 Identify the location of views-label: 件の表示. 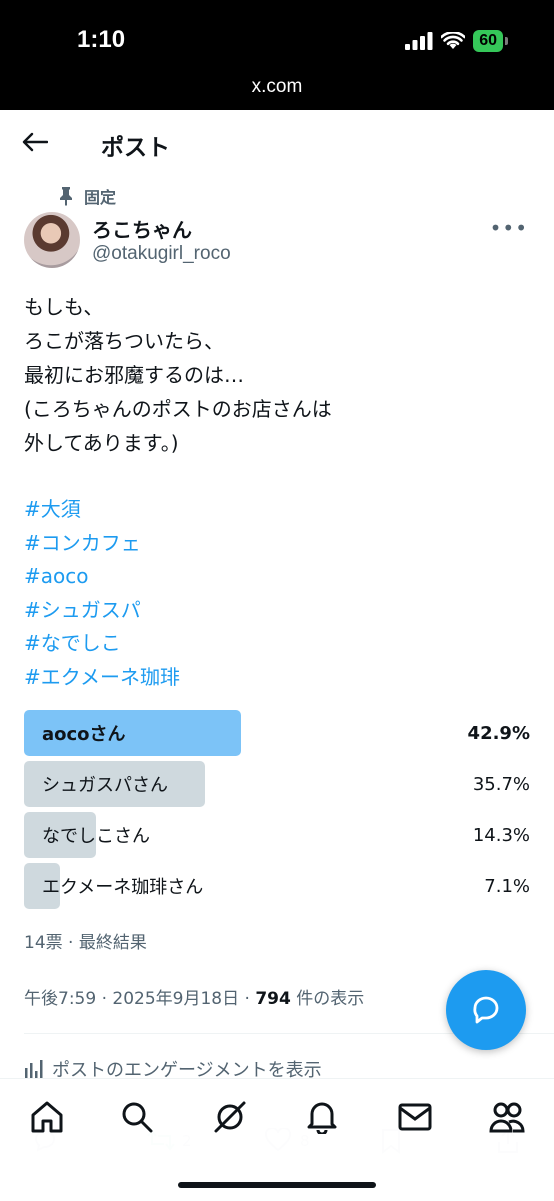
(327, 999).